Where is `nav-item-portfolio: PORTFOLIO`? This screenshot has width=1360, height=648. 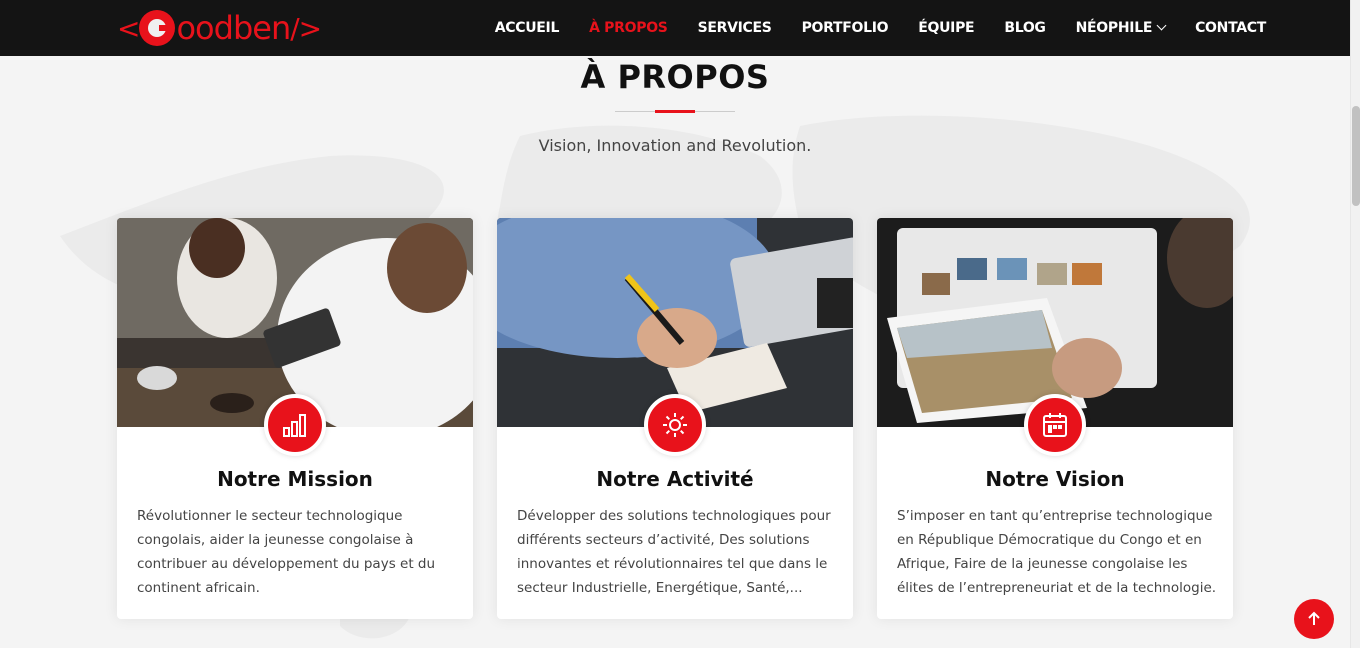 nav-item-portfolio: PORTFOLIO is located at coordinates (845, 28).